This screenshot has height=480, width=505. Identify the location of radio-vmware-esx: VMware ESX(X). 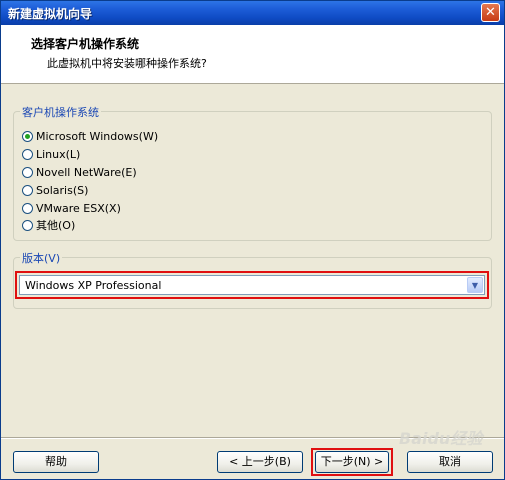
(71, 208).